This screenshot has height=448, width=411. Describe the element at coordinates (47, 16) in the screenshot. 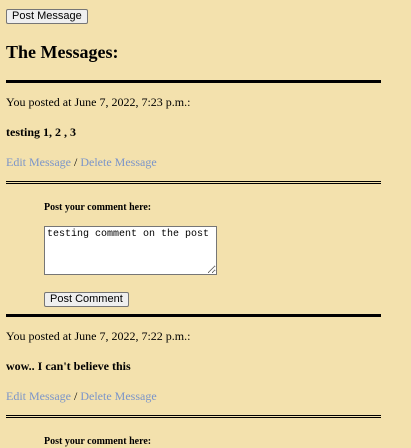

I see `post-message-button: Post Message` at that location.